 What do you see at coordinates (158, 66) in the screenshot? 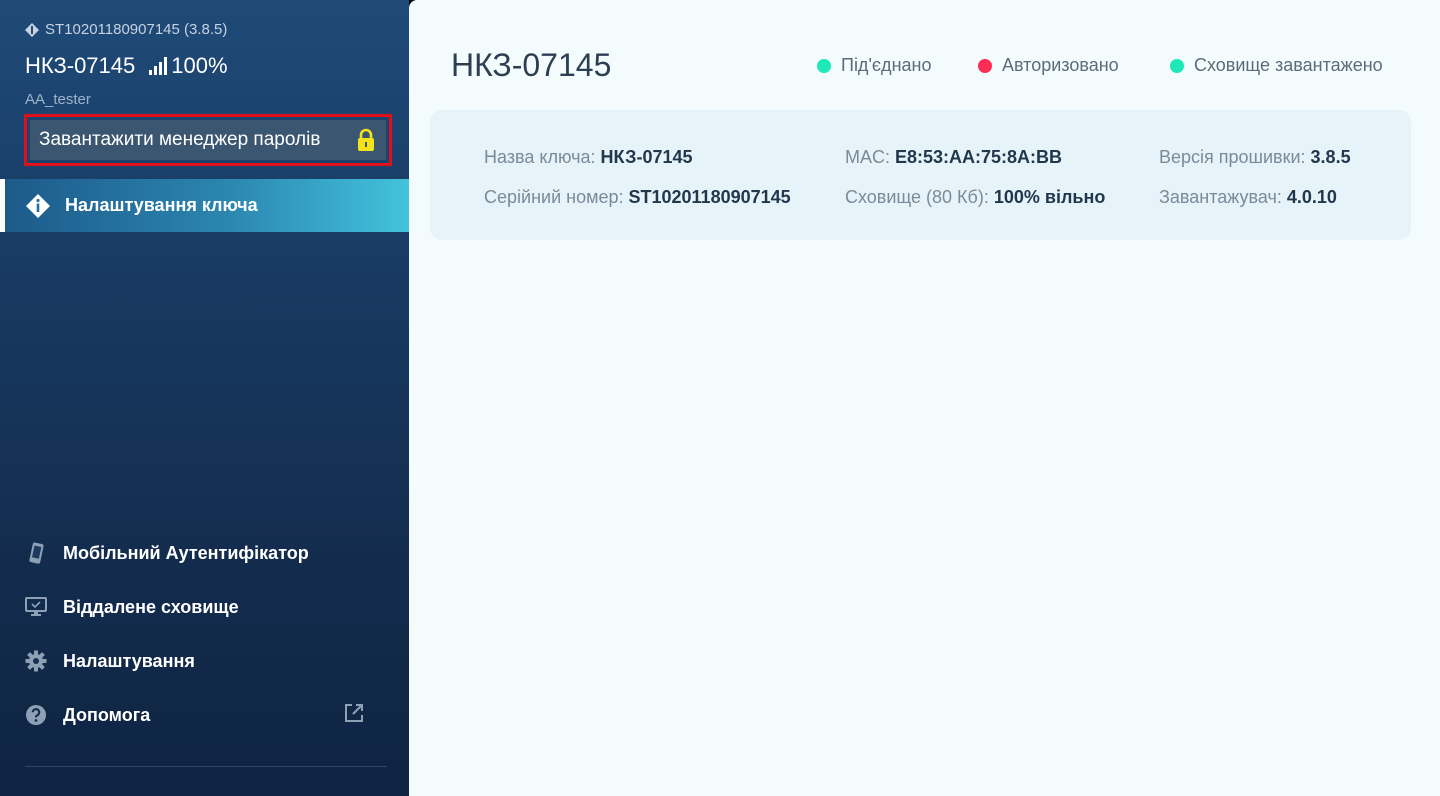
I see `signal-icon` at bounding box center [158, 66].